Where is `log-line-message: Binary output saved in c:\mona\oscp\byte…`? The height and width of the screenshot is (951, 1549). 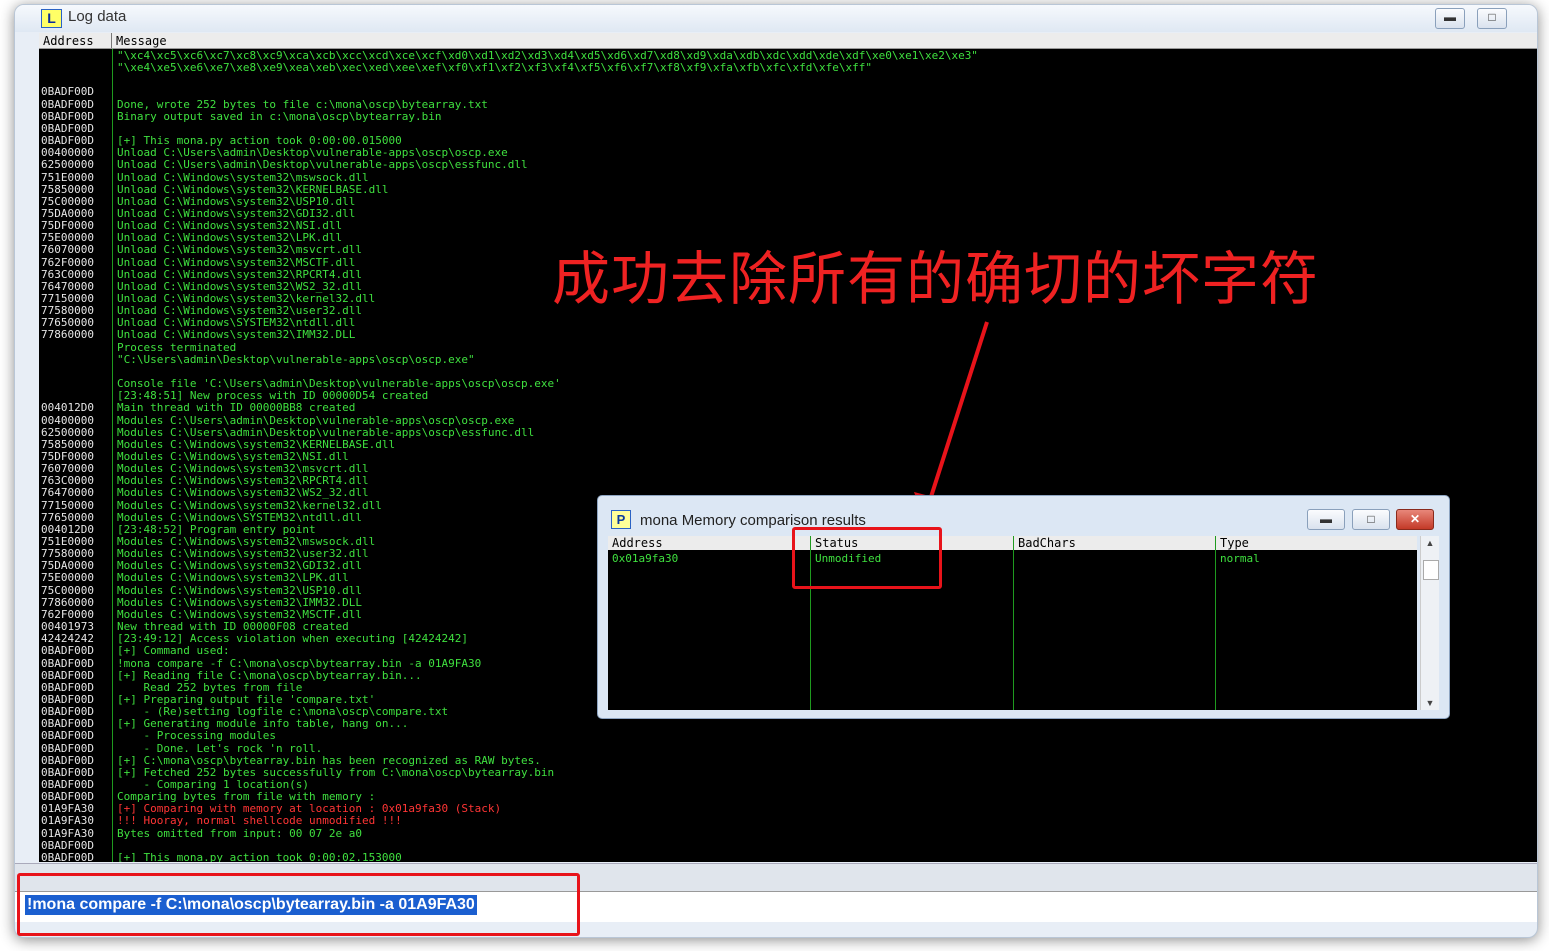 log-line-message: Binary output saved in c:\mona\oscp\byte… is located at coordinates (279, 116).